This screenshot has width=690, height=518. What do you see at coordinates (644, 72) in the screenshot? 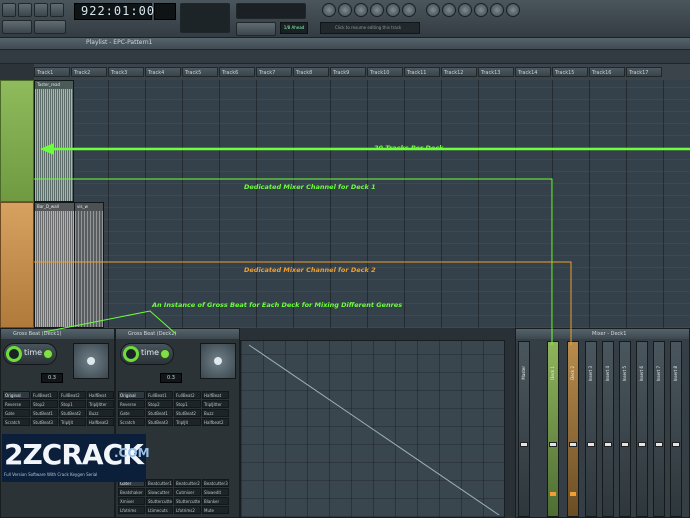
I see `track-label: Track17` at bounding box center [644, 72].